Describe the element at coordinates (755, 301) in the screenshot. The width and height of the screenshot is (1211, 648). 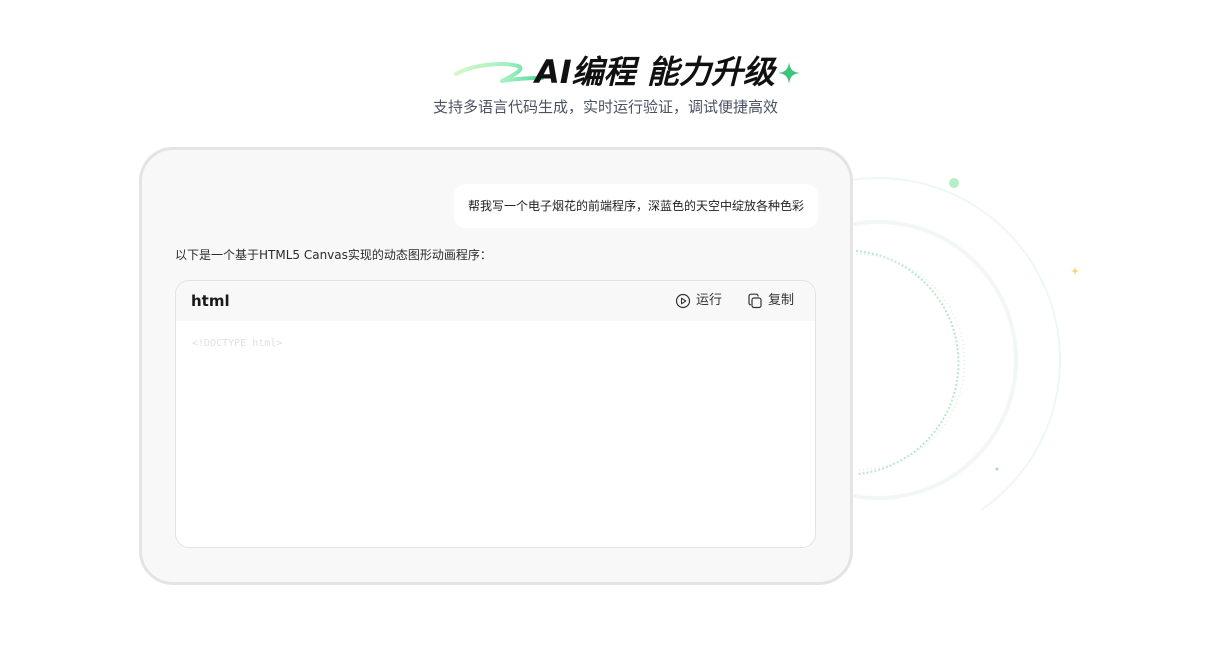
I see `copy-icon` at that location.